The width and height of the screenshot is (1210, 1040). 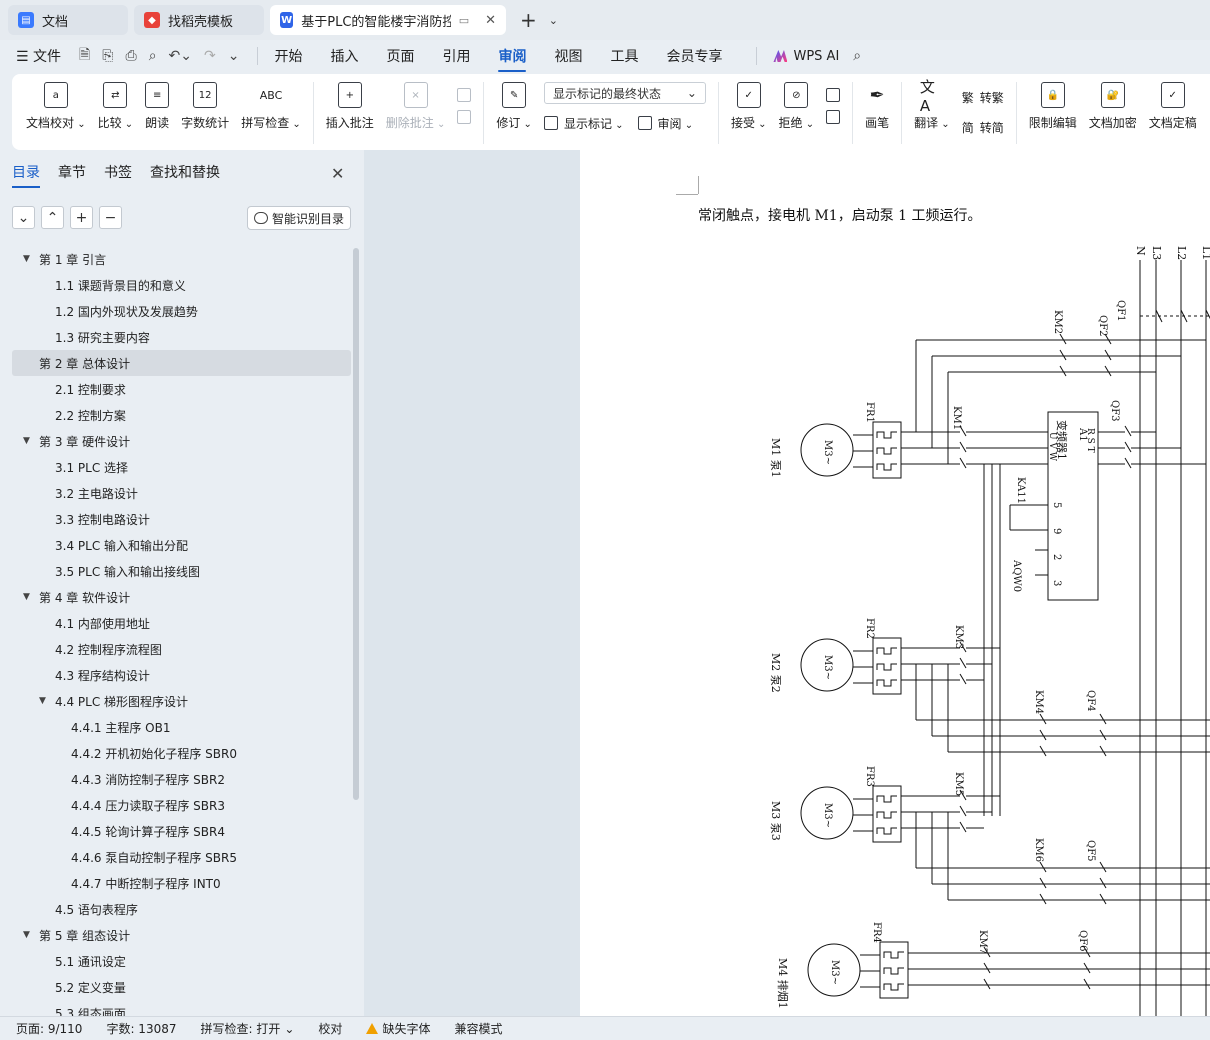 I want to click on proofread-button: a 文档校对, so click(x=52, y=106).